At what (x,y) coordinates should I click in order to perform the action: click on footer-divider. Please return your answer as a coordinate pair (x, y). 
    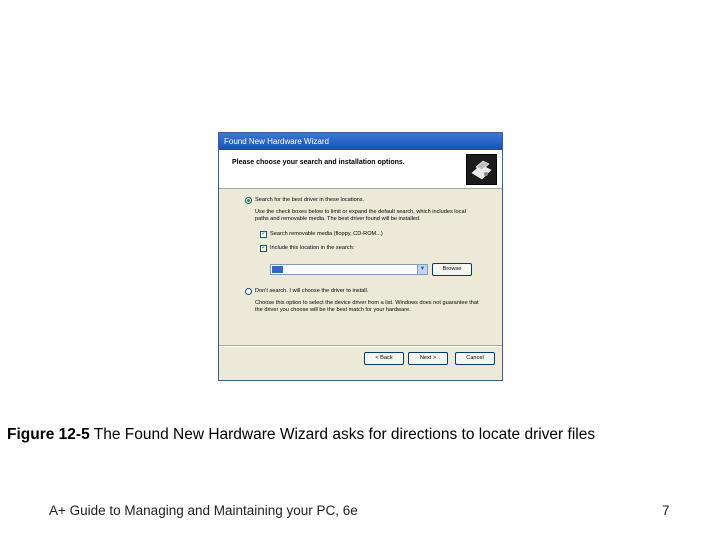
    Looking at the image, I should click on (360, 346).